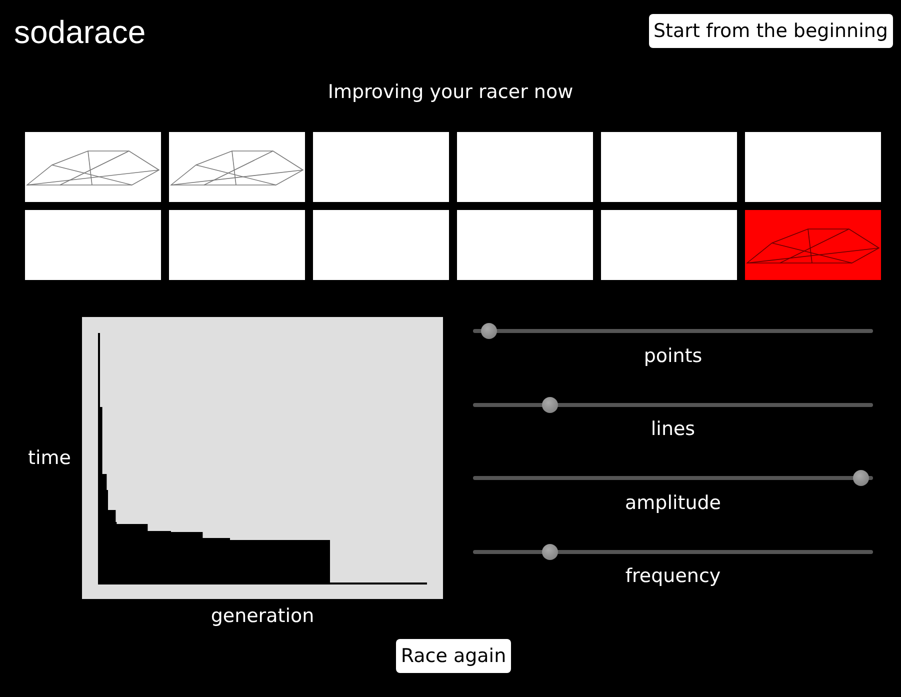 The width and height of the screenshot is (901, 697). Describe the element at coordinates (80, 32) in the screenshot. I see `app-title: sodarace` at that location.